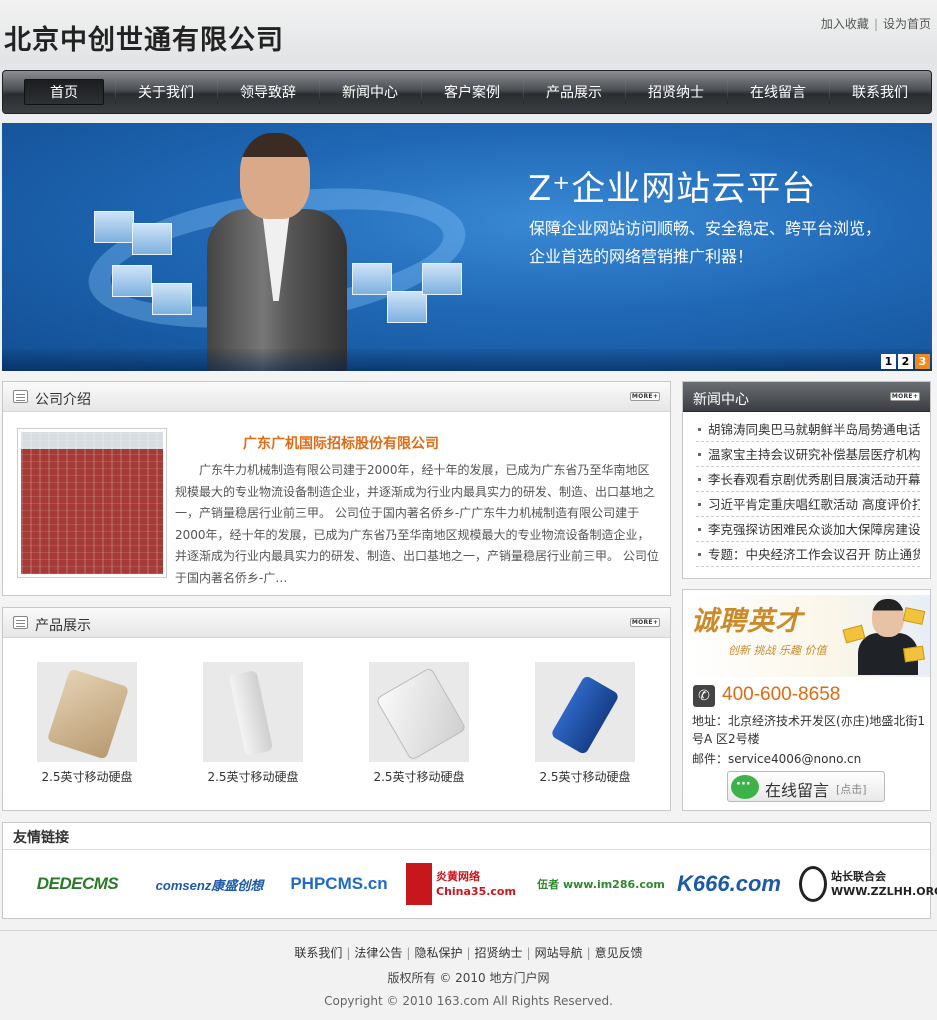 Image resolution: width=937 pixels, height=1020 pixels. I want to click on footer-link-legal: 法律公告, so click(378, 953).